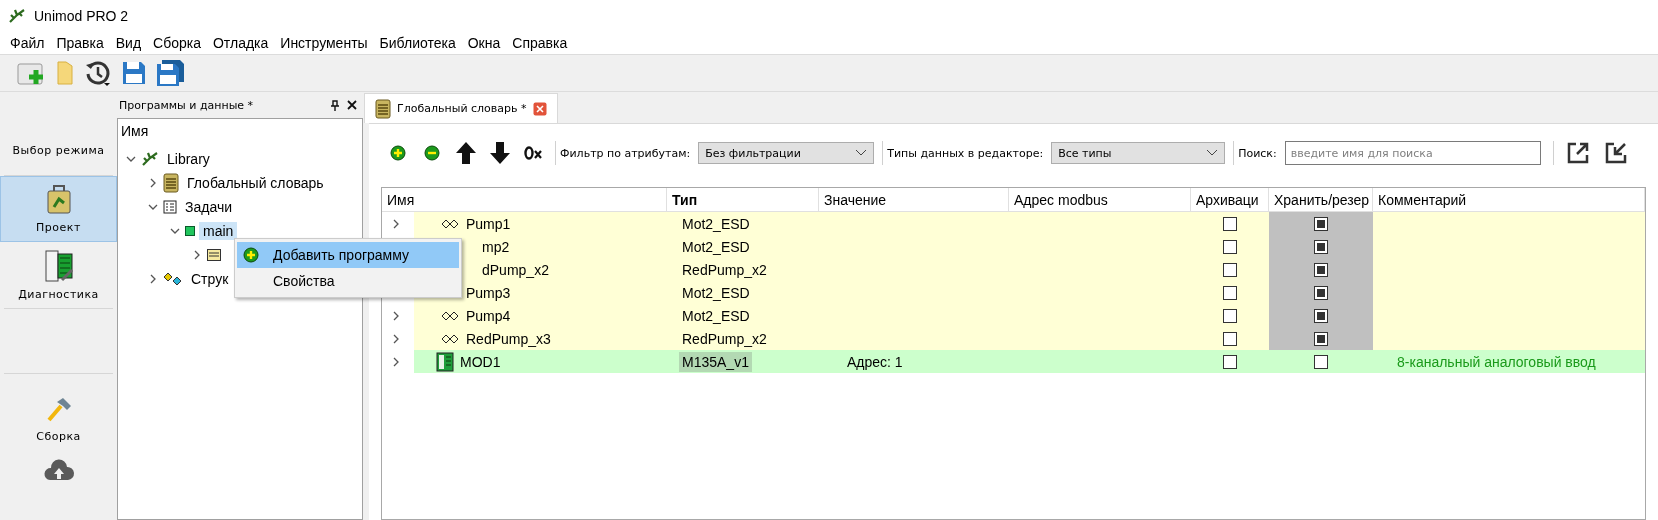  I want to click on menu-item: Отладка, so click(240, 43).